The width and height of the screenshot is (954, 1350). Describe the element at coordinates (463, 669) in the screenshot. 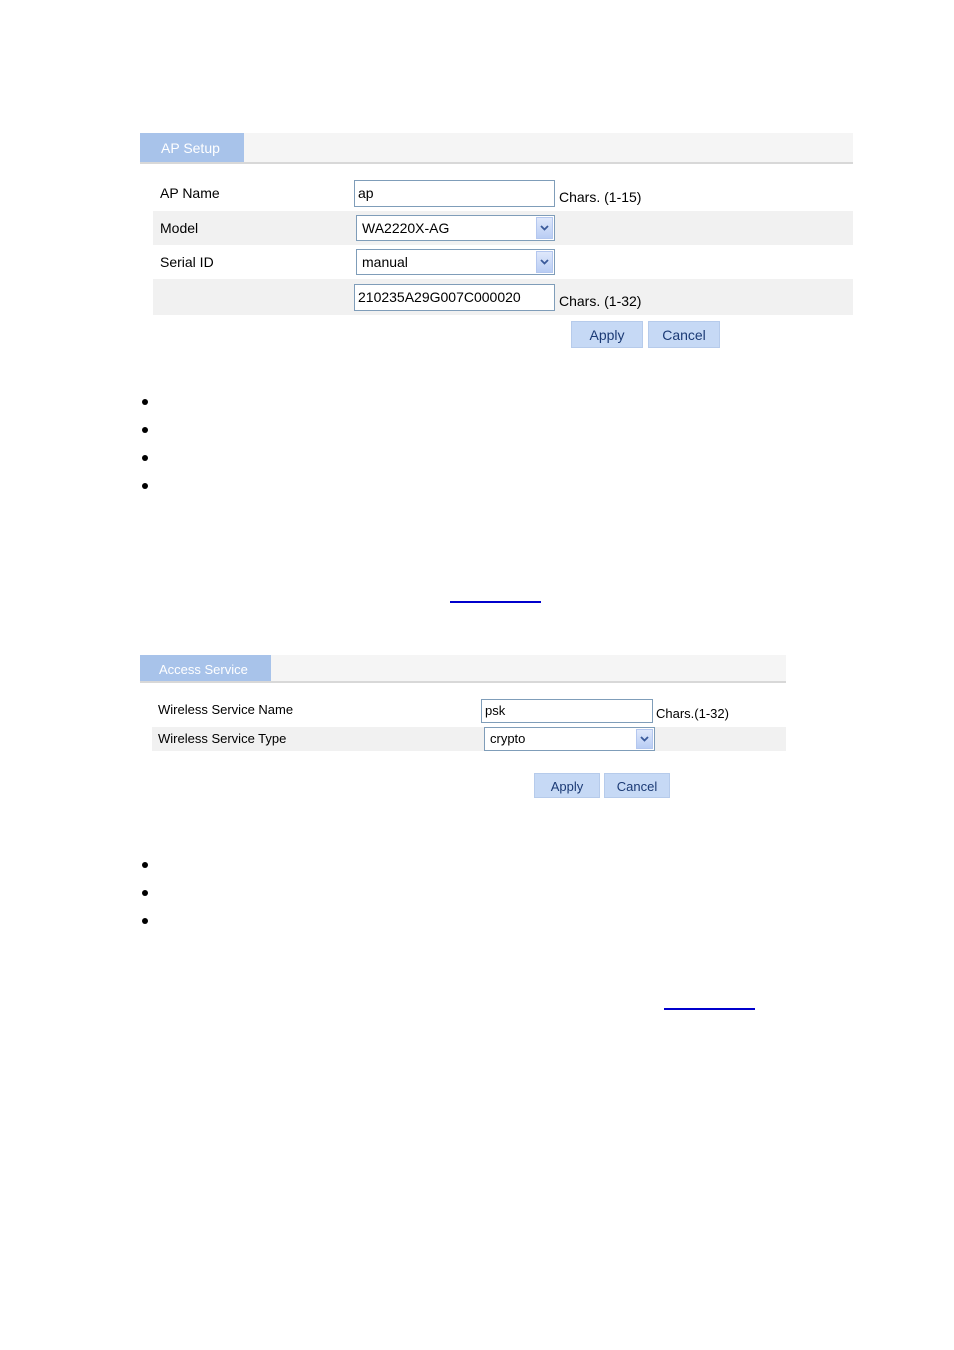

I see `access-service-header: Access Service` at that location.